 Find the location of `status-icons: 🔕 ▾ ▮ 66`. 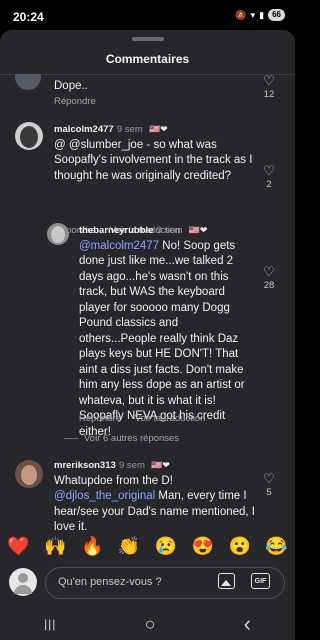

status-icons: 🔕 ▾ ▮ 66 is located at coordinates (260, 15).